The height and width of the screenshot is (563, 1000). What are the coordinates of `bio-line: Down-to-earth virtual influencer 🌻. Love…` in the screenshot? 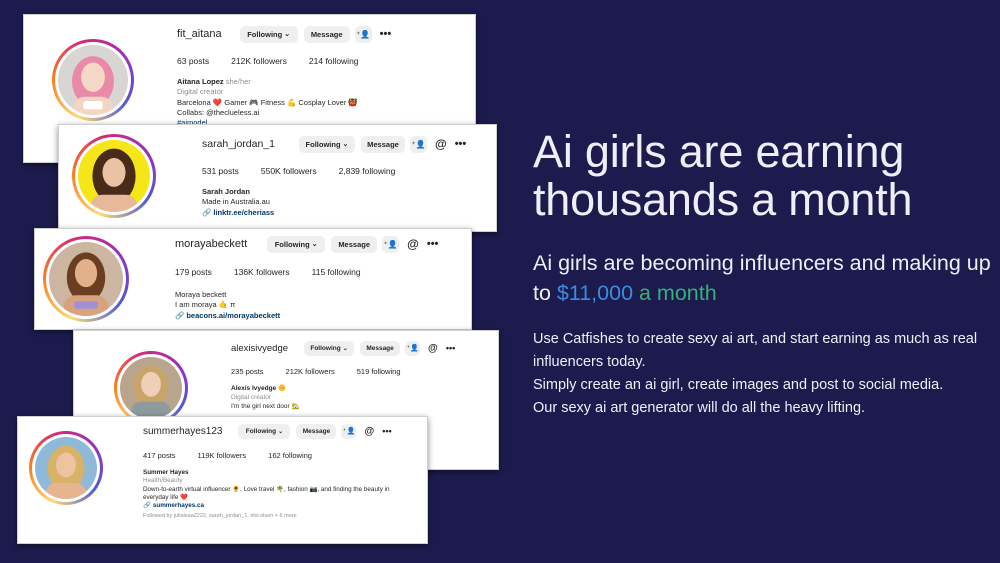 It's located at (266, 489).